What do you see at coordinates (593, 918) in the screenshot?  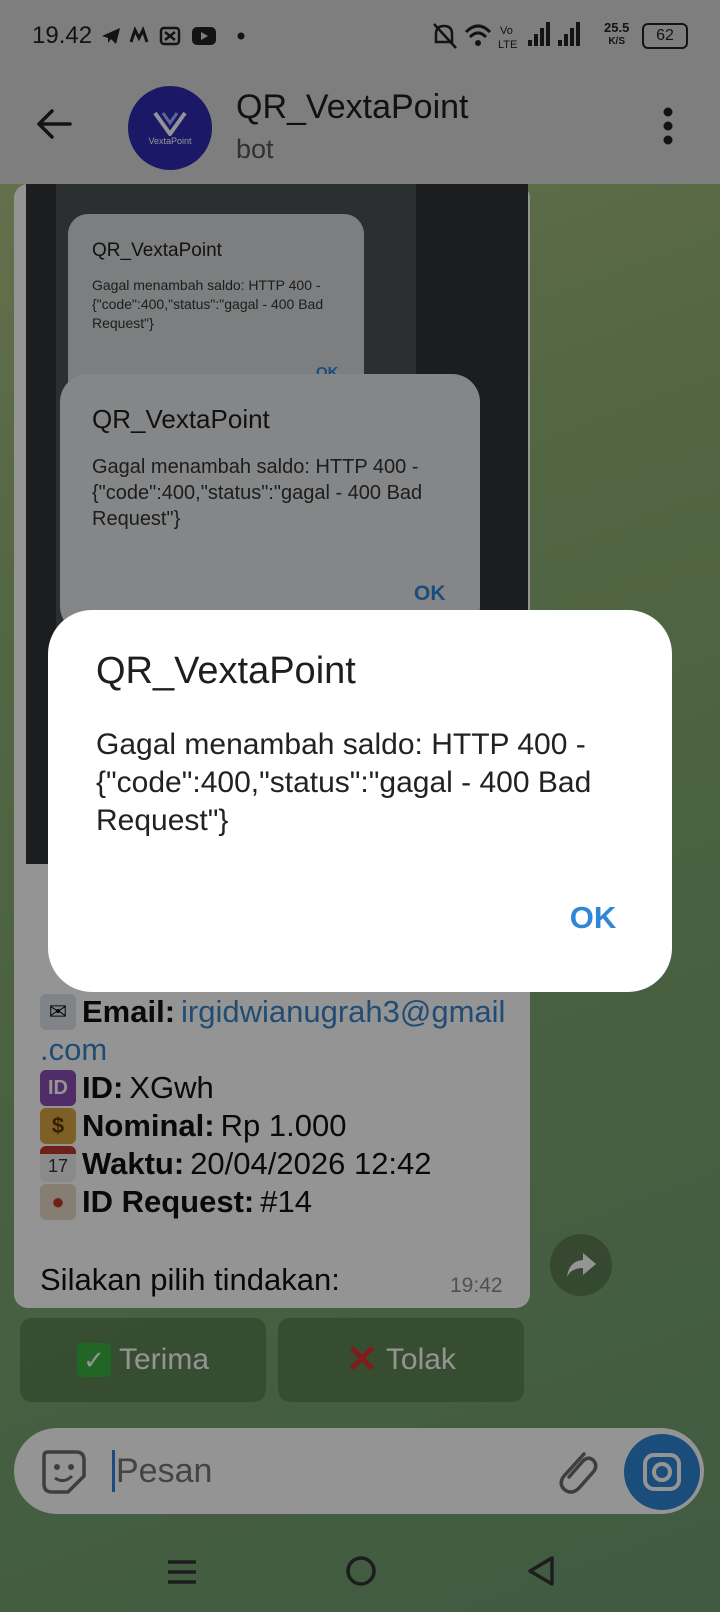 I see `dialog-ok-button: OK` at bounding box center [593, 918].